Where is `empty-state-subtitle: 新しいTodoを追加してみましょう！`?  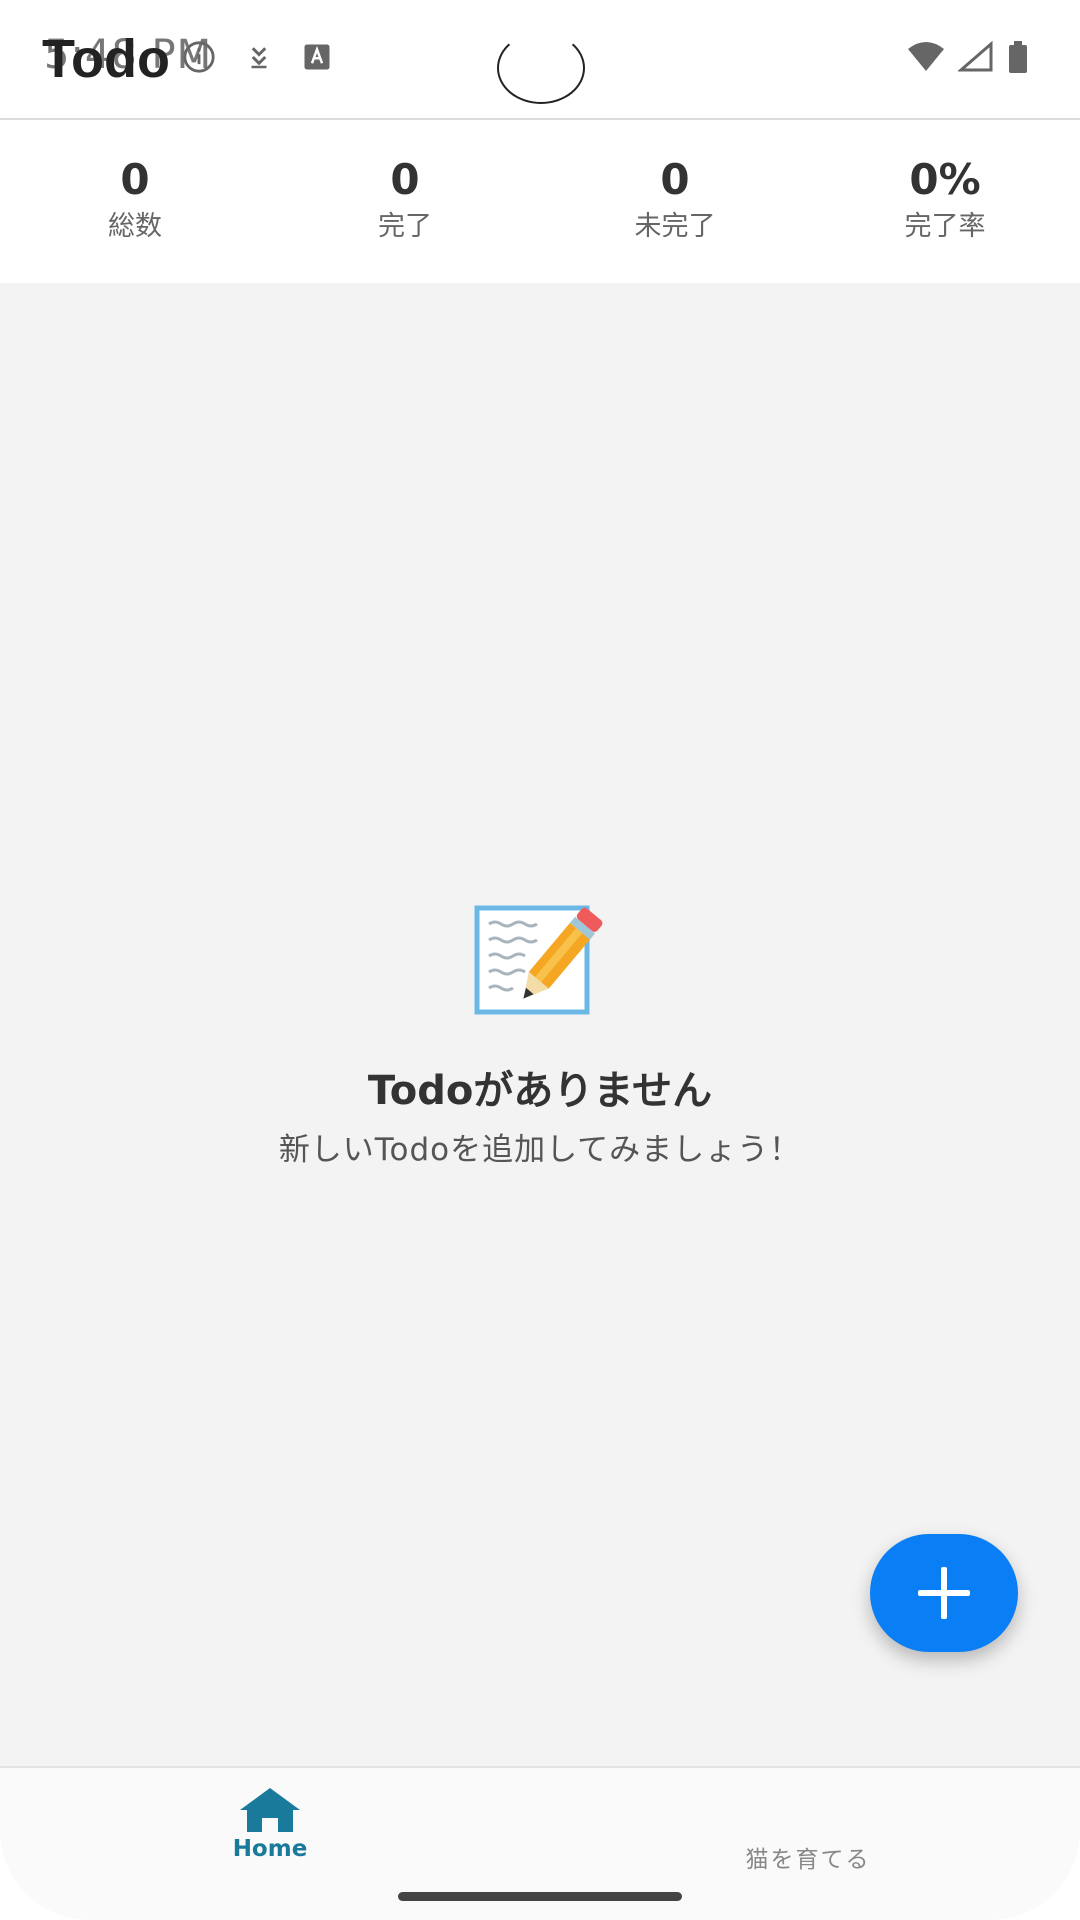
empty-state-subtitle: 新しいTodoを追加してみましょう！ is located at coordinates (540, 1150).